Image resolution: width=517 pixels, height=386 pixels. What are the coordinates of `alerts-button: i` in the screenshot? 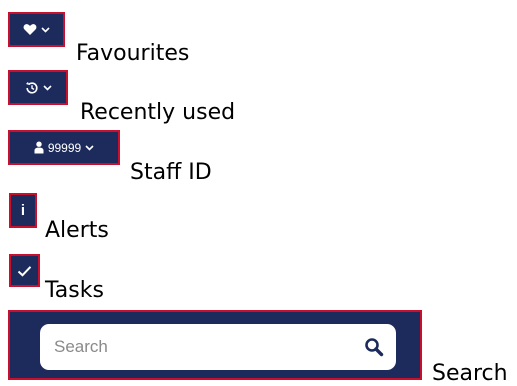 It's located at (23, 210).